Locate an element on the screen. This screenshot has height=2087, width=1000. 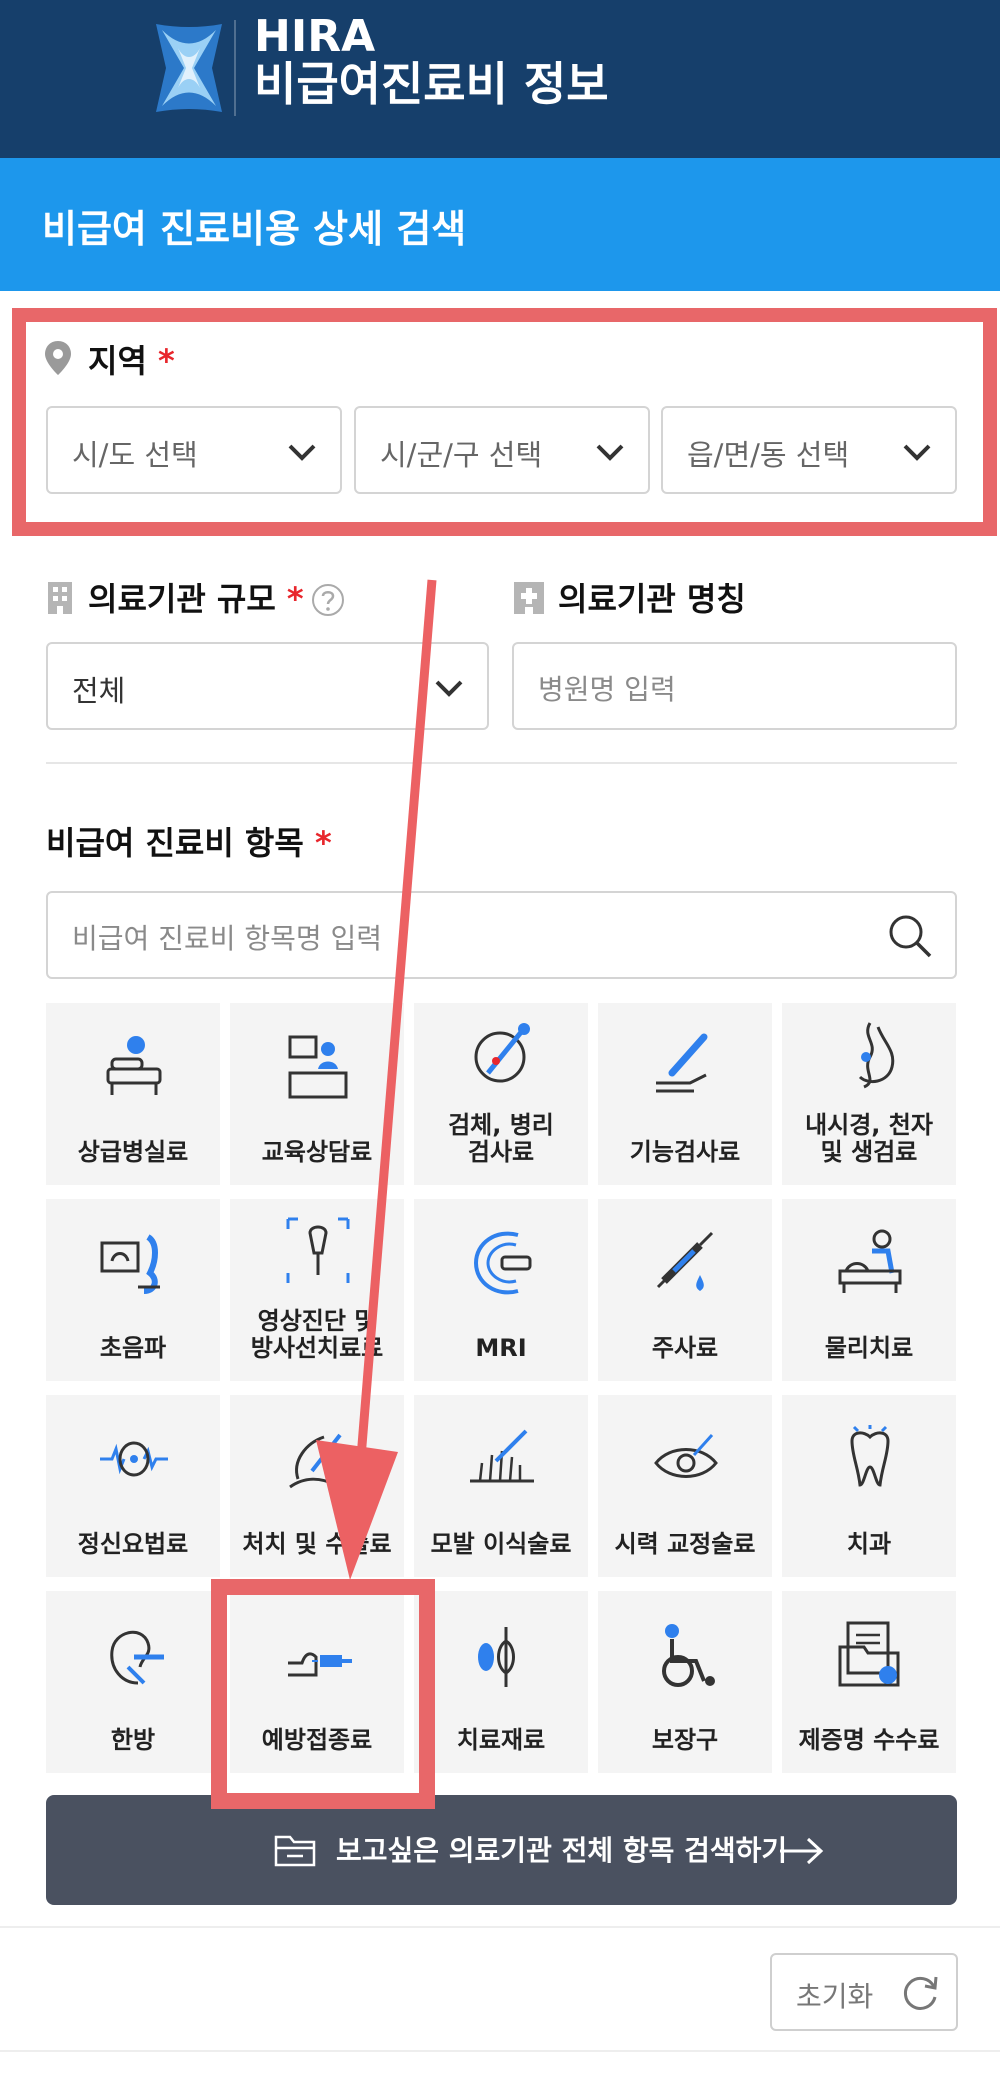
physio-icon is located at coordinates (870, 1261).